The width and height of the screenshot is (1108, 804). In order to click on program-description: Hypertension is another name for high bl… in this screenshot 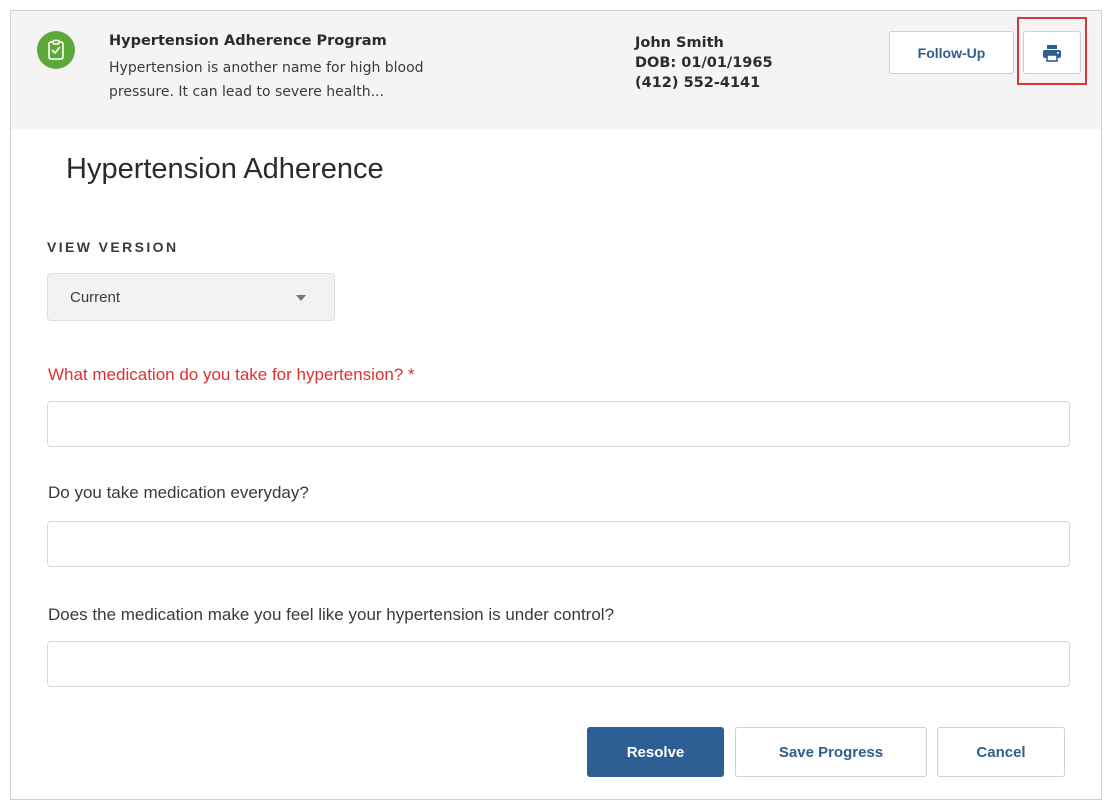, I will do `click(329, 80)`.